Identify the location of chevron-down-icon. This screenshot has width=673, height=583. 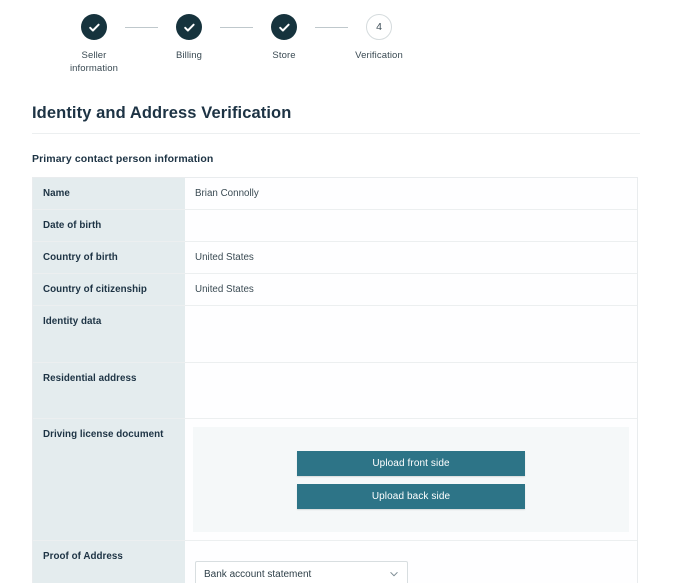
(394, 574).